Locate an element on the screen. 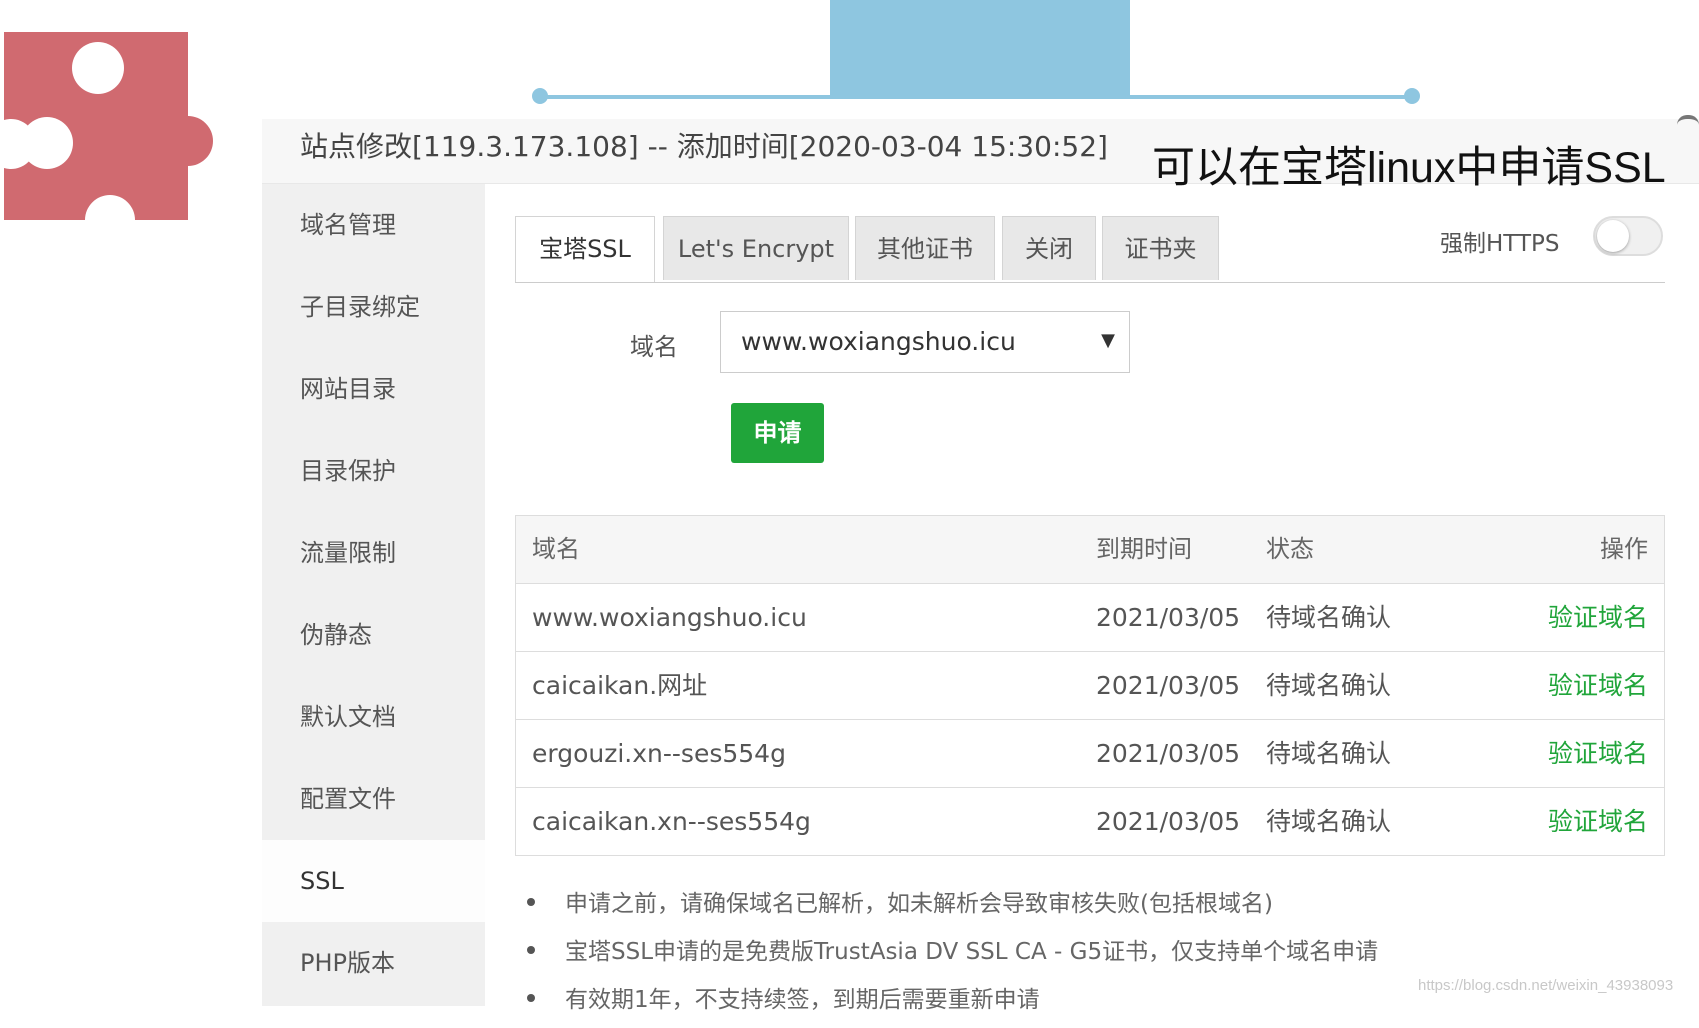 Image resolution: width=1699 pixels, height=1028 pixels. row-domain: caicaikan.网址 is located at coordinates (620, 685).